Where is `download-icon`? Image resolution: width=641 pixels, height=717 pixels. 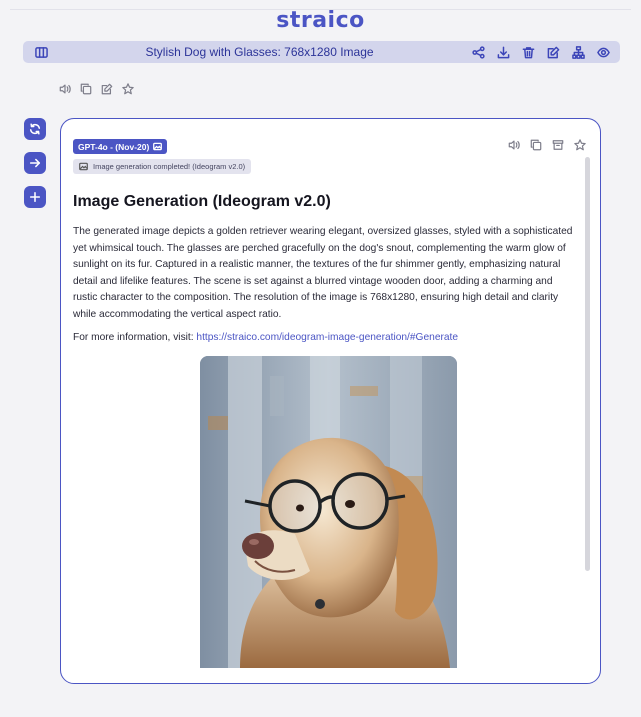 download-icon is located at coordinates (503, 52).